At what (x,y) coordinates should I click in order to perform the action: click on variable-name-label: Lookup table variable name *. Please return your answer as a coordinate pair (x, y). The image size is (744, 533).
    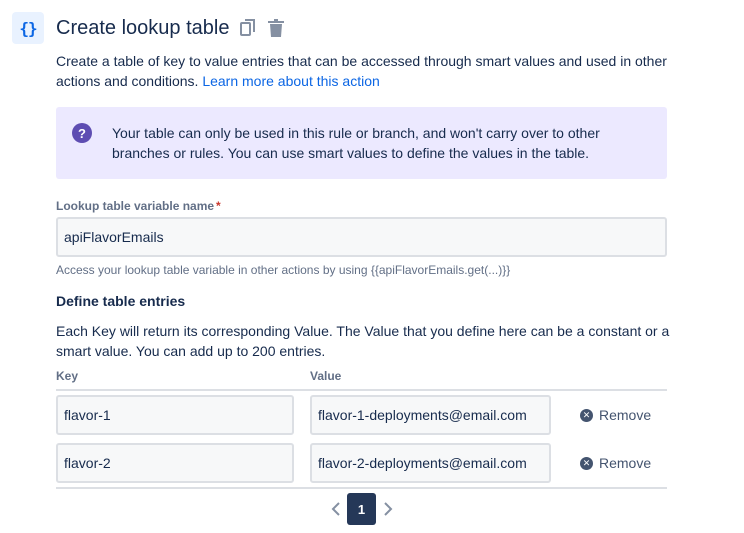
    Looking at the image, I should click on (138, 206).